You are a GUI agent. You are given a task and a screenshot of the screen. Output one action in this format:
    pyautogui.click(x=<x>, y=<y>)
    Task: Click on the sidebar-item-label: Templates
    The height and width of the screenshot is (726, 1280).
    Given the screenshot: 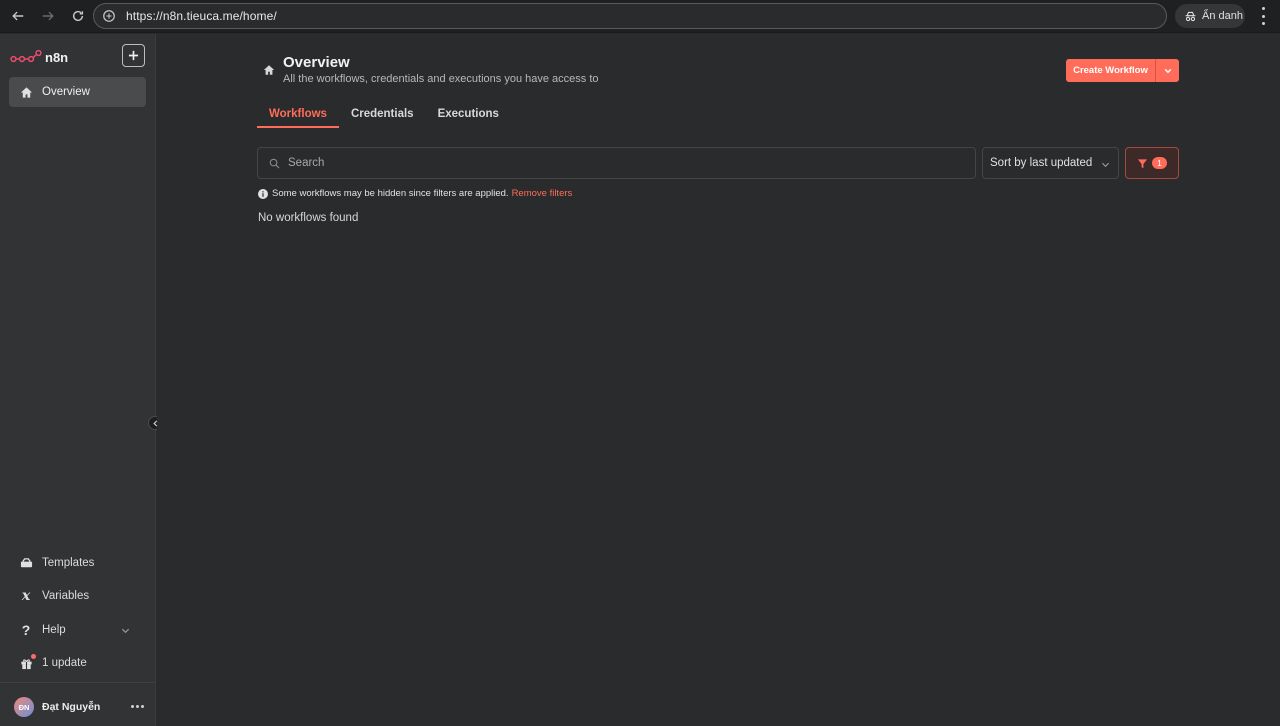 What is the action you would take?
    pyautogui.click(x=68, y=563)
    